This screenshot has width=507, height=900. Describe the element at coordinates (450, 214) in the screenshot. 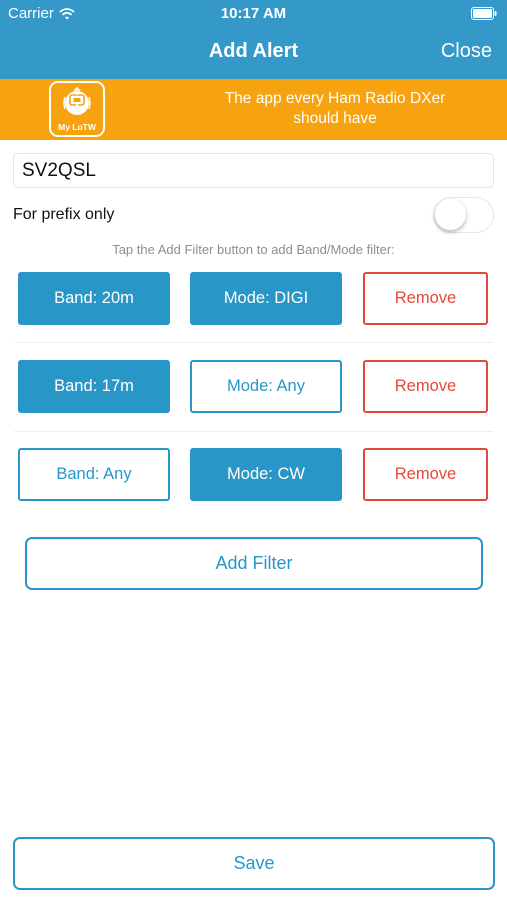

I see `toggle-knob` at that location.